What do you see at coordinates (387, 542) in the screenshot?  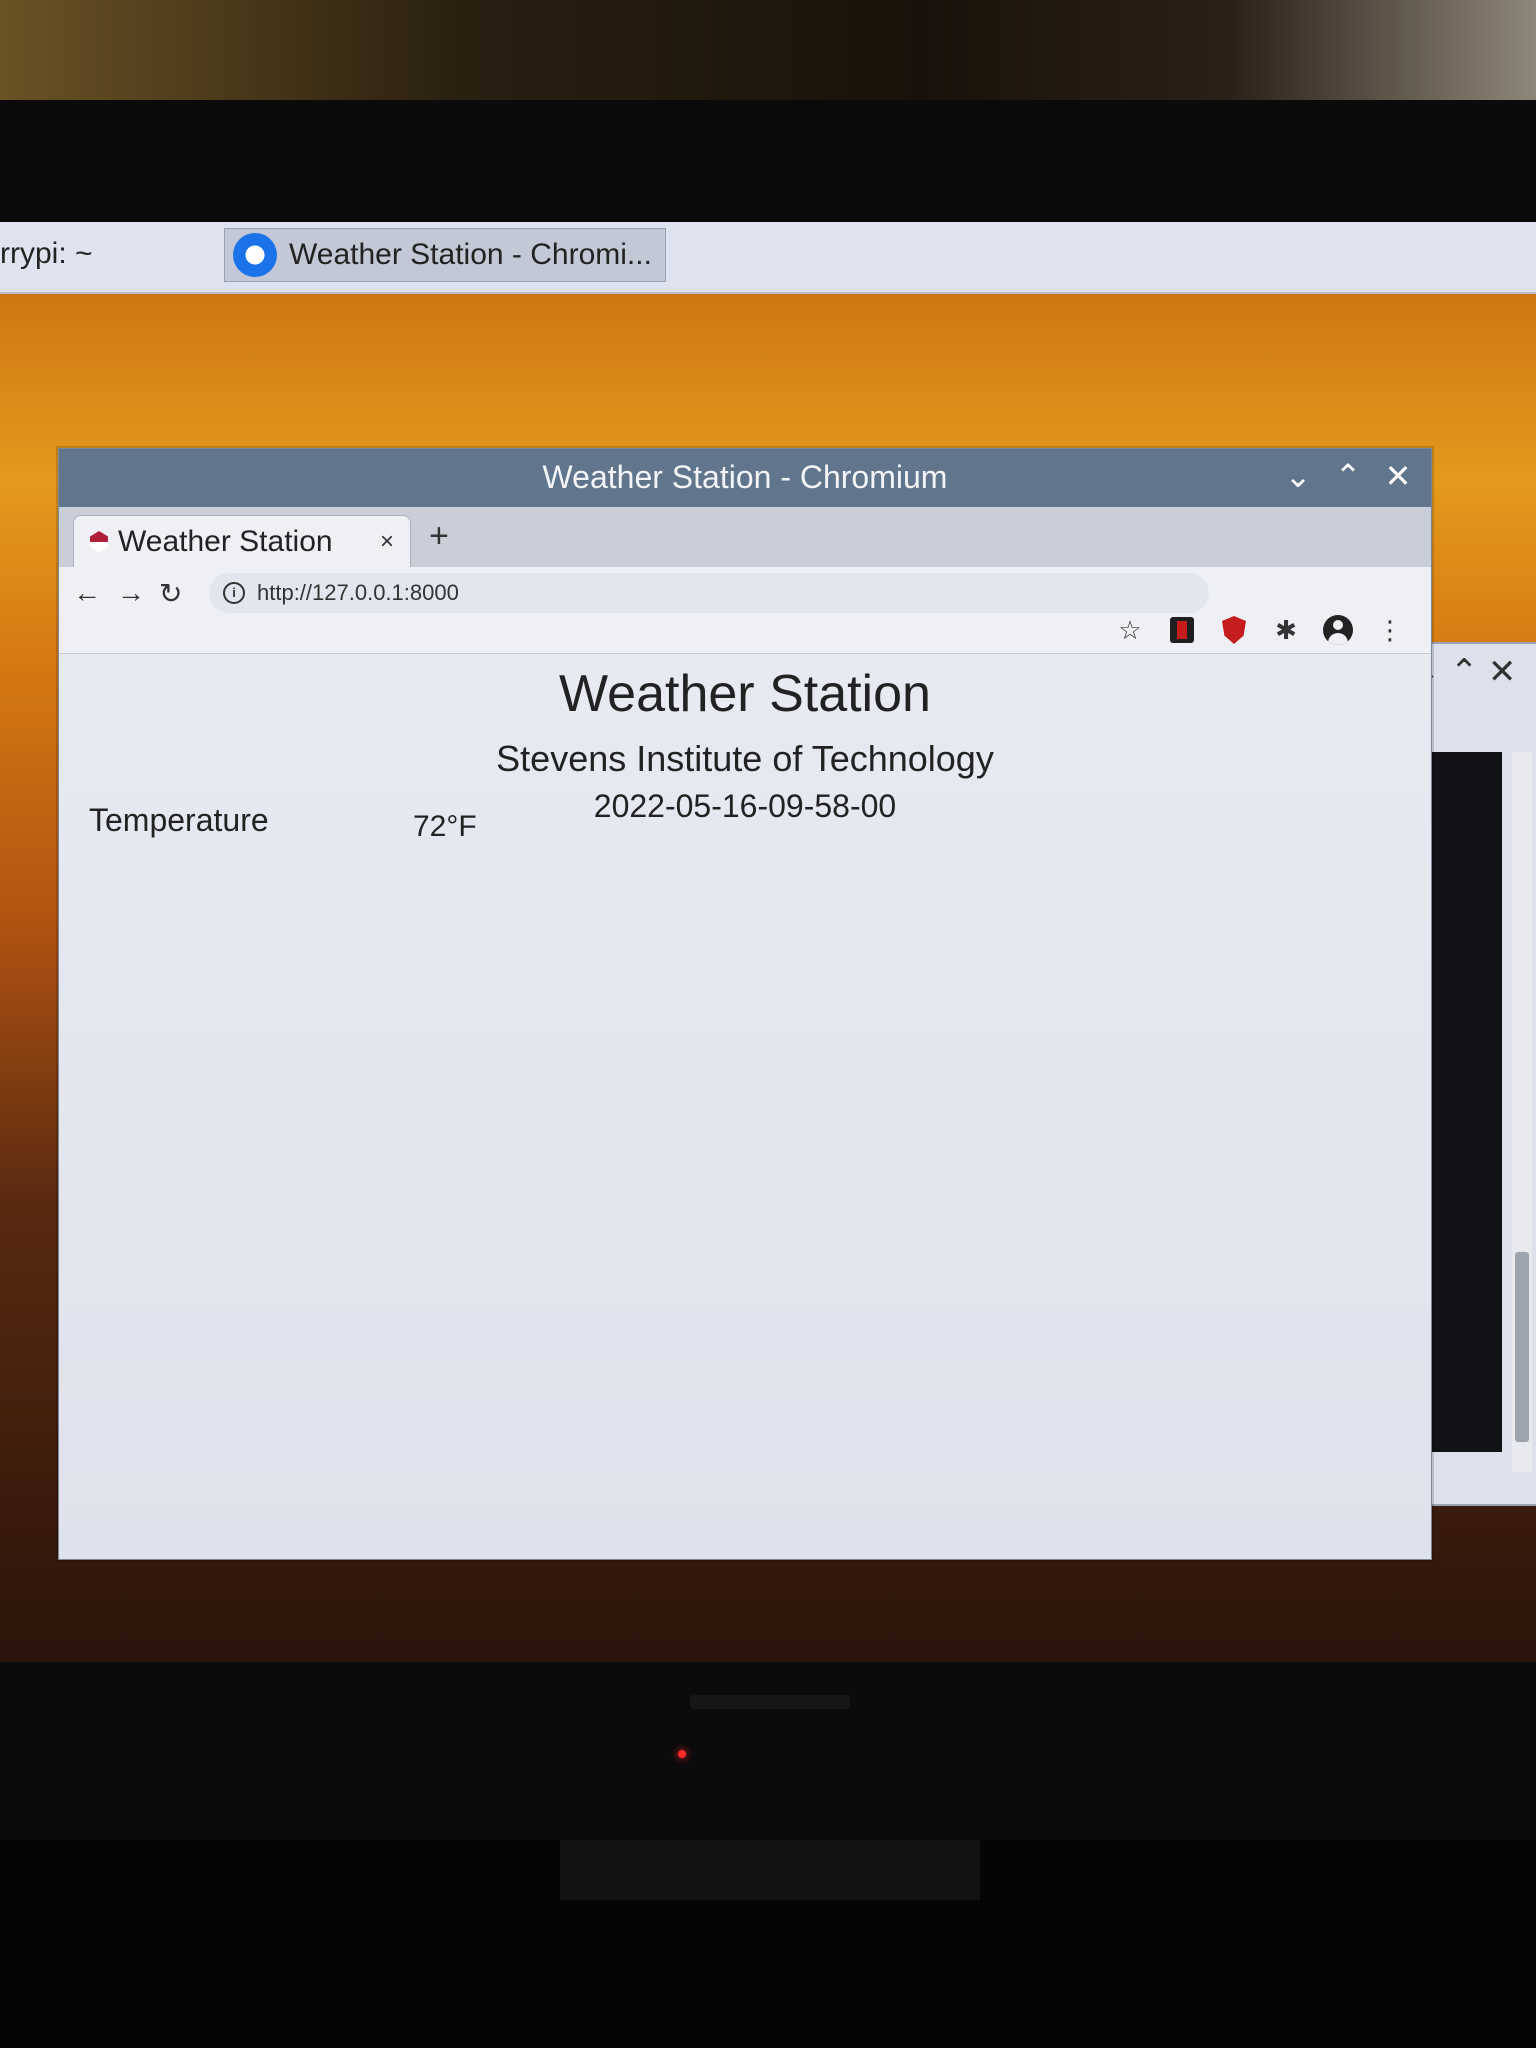 I see `tab-close-icon: ×` at bounding box center [387, 542].